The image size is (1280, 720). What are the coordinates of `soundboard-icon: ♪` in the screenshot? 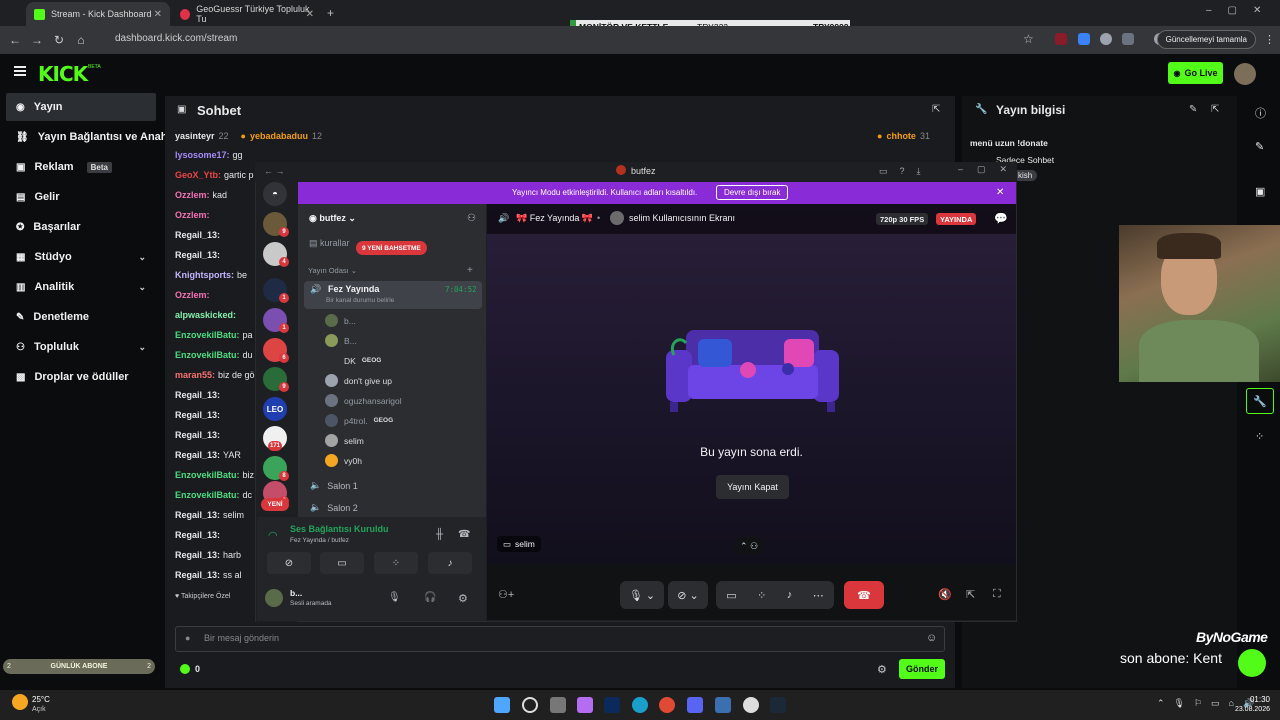 It's located at (450, 563).